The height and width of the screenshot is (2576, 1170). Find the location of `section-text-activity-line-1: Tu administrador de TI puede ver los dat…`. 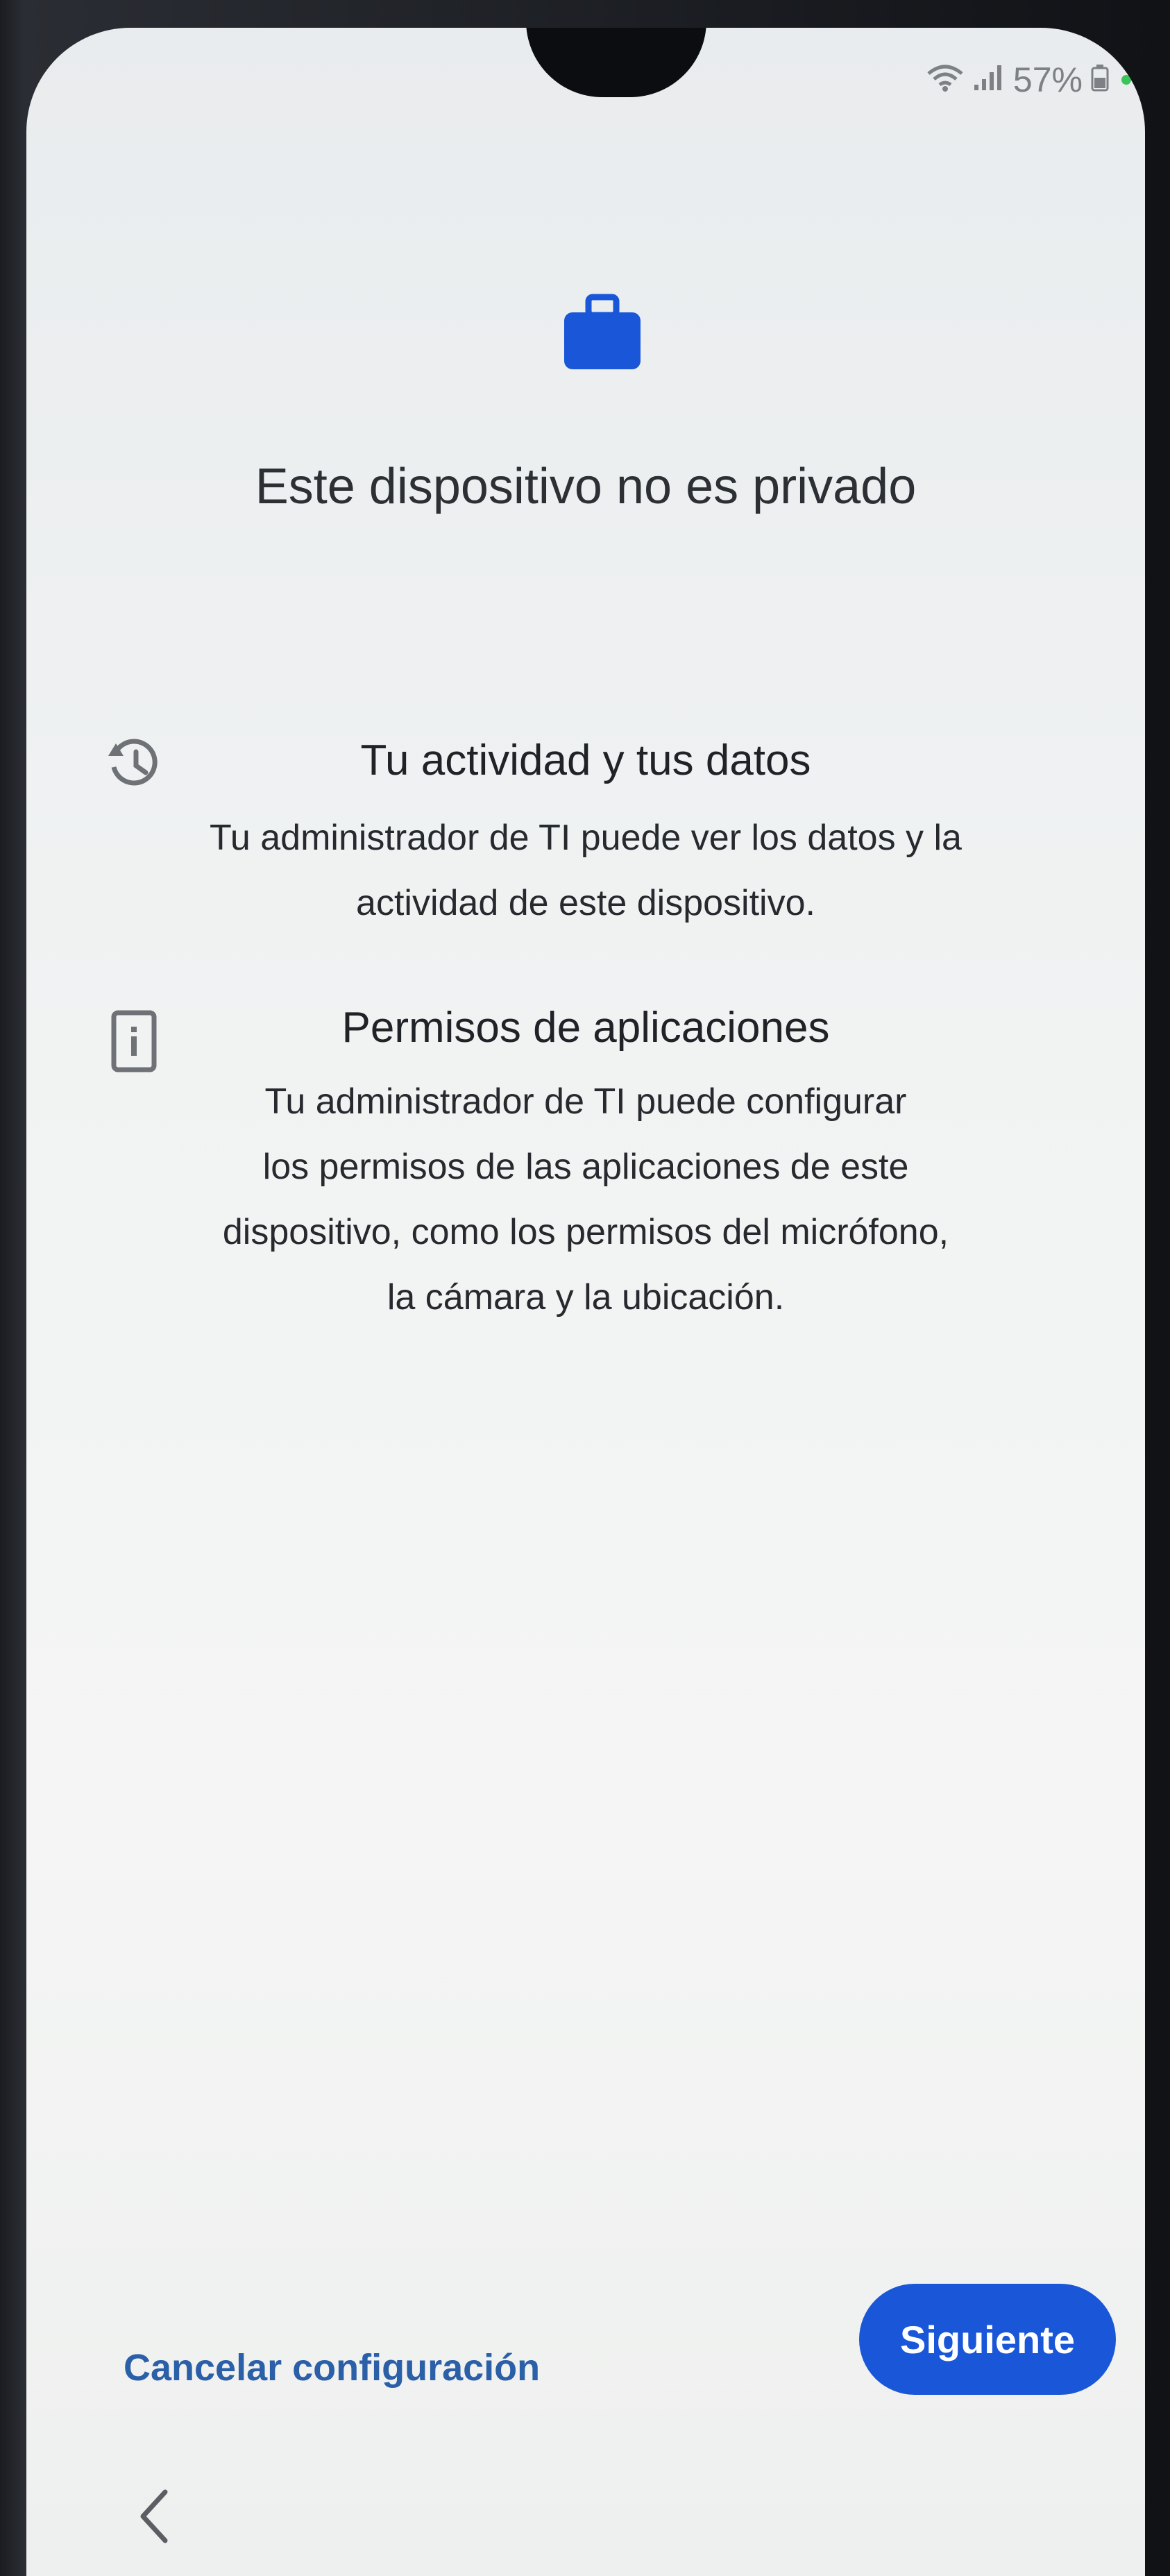

section-text-activity-line-1: Tu administrador de TI puede ver los dat… is located at coordinates (586, 838).